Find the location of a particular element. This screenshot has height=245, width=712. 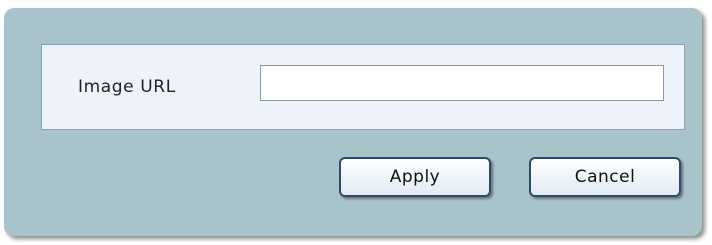

apply-button: Apply is located at coordinates (415, 177).